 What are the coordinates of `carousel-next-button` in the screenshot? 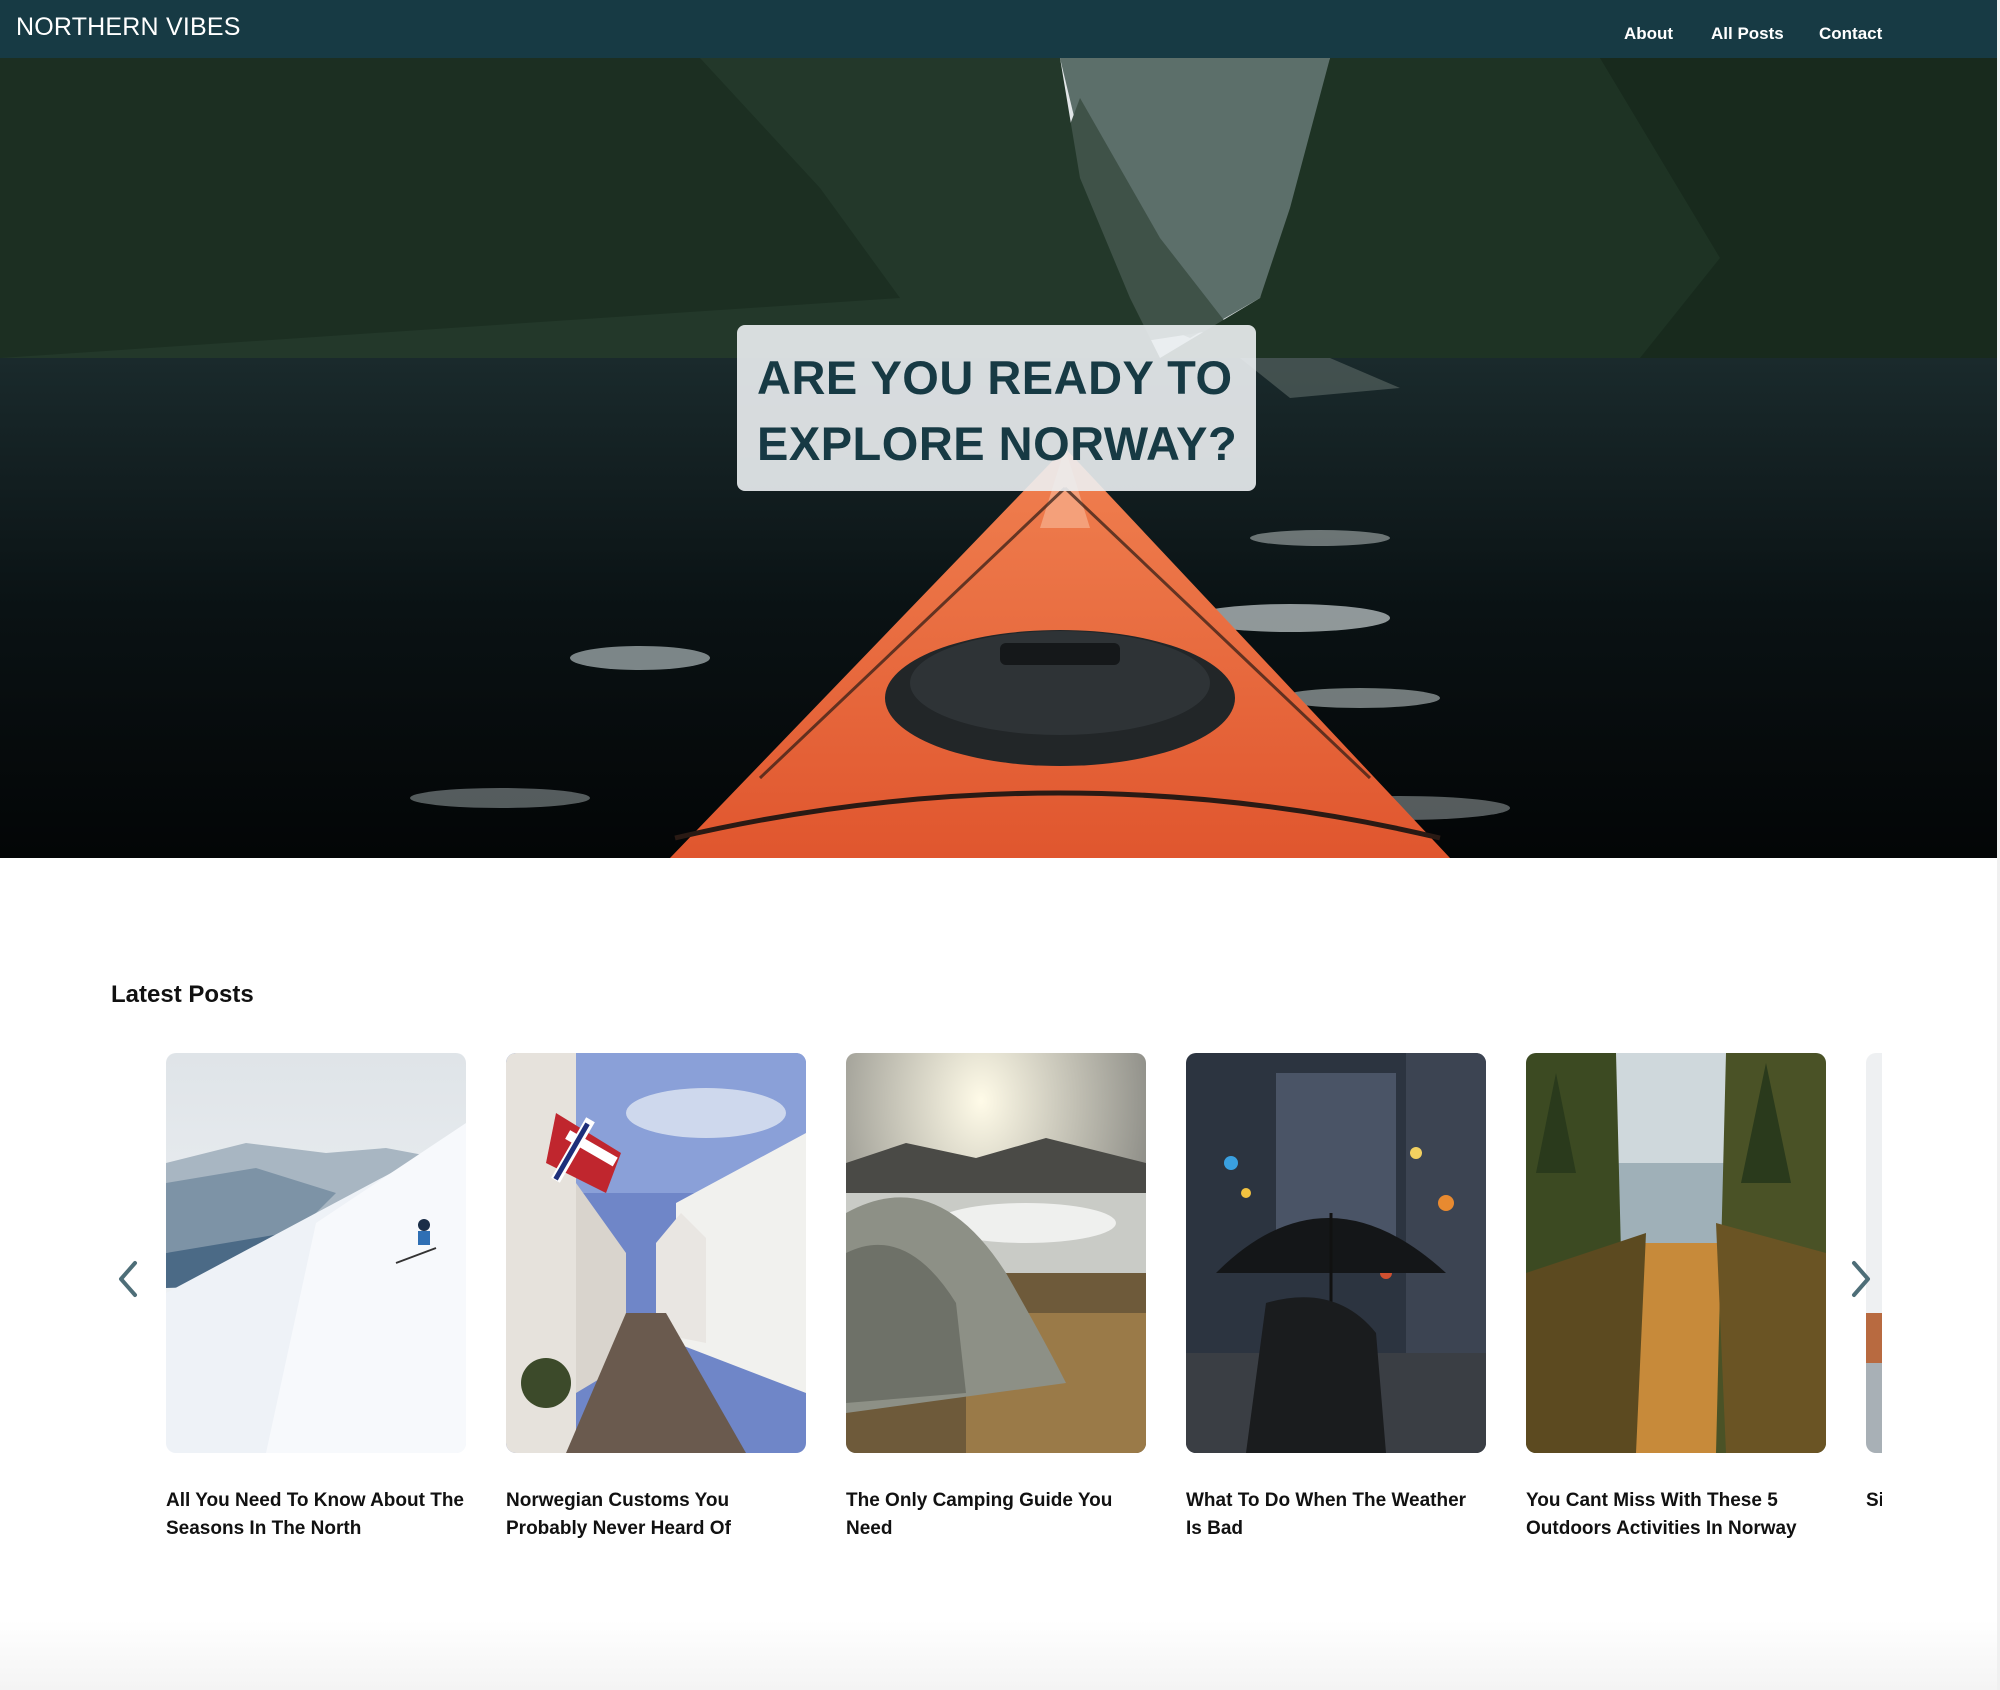 It's located at (1861, 1279).